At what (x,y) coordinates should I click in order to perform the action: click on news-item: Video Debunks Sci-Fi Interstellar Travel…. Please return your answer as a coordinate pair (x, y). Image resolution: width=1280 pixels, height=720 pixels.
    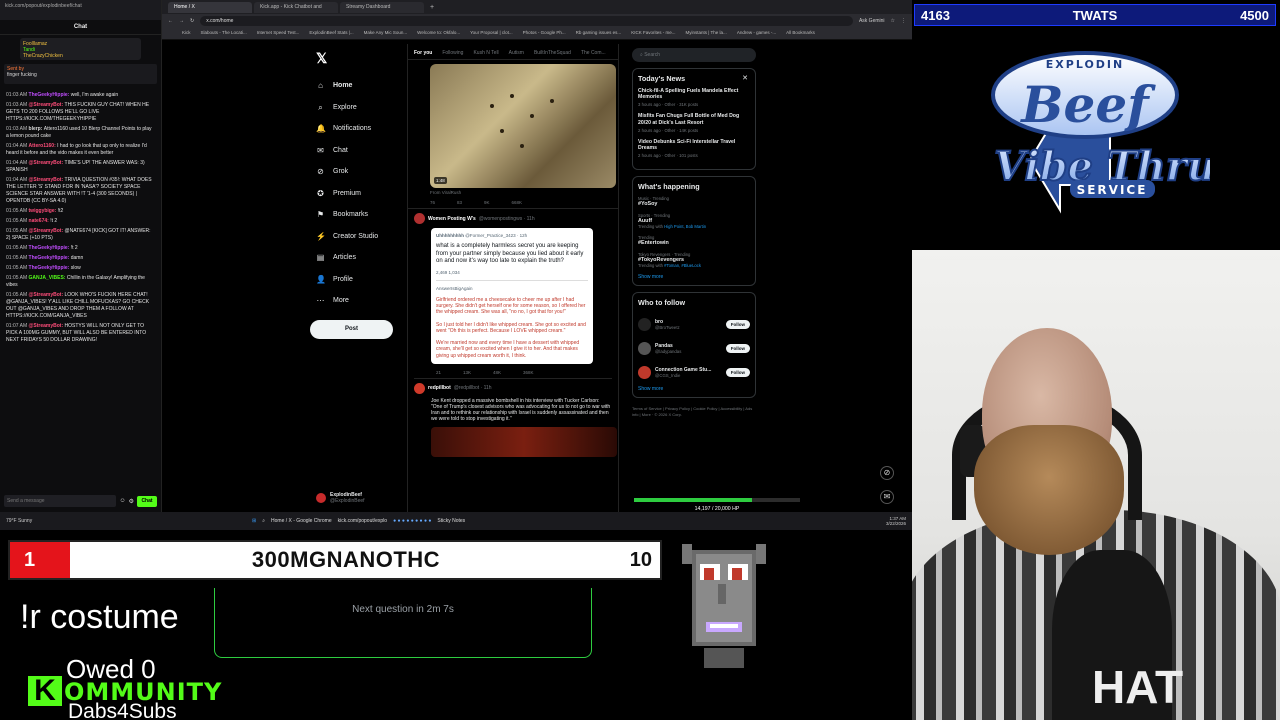
    Looking at the image, I should click on (694, 148).